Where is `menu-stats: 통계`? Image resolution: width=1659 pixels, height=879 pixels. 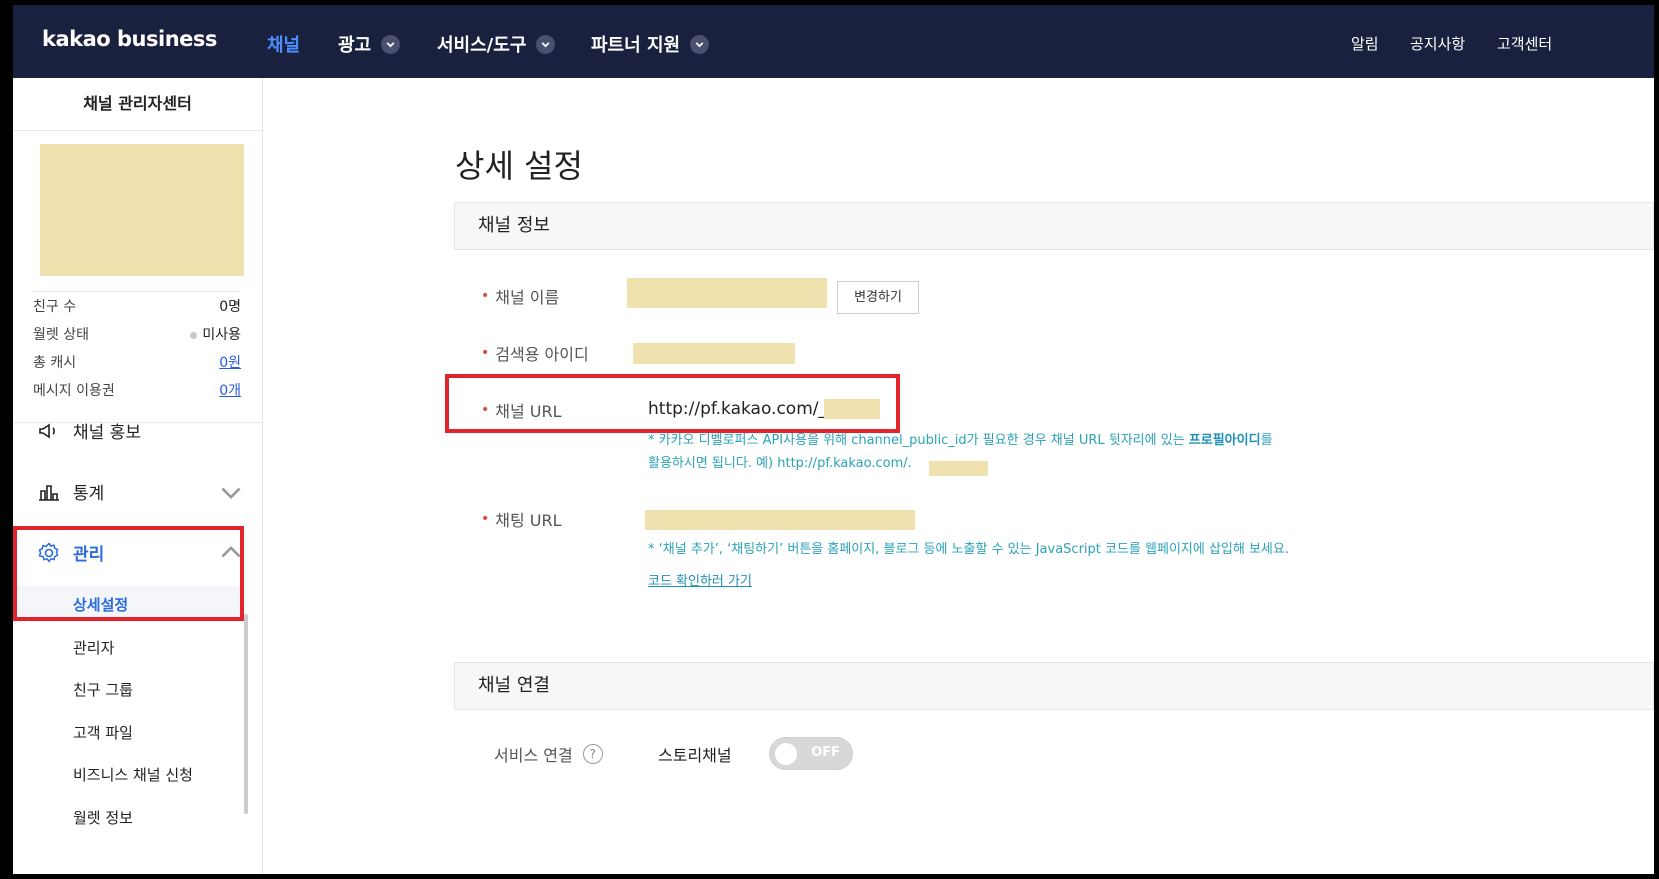 menu-stats: 통계 is located at coordinates (140, 491).